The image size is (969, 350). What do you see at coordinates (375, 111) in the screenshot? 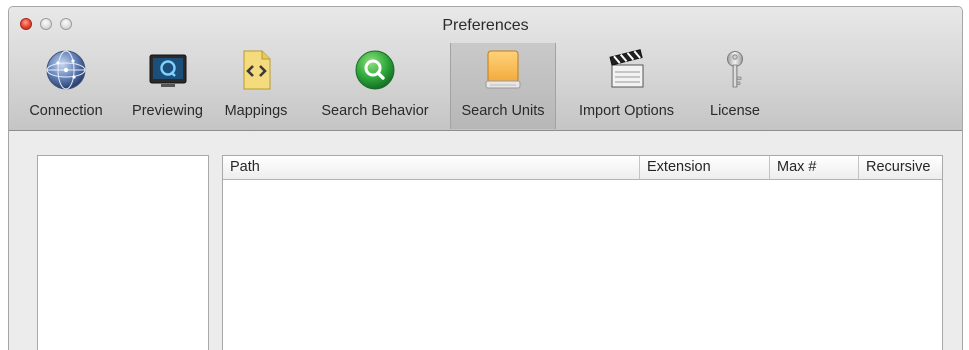
I see `toolbar-item-label: Search Behavior` at bounding box center [375, 111].